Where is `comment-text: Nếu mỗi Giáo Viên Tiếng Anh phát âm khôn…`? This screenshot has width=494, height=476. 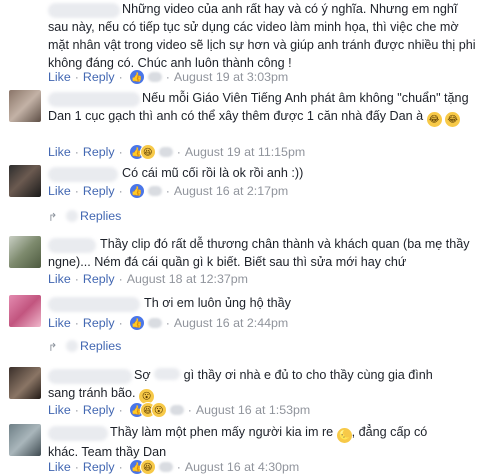
comment-text: Nếu mỗi Giáo Viên Tiếng Anh phát âm khôn… is located at coordinates (268, 108).